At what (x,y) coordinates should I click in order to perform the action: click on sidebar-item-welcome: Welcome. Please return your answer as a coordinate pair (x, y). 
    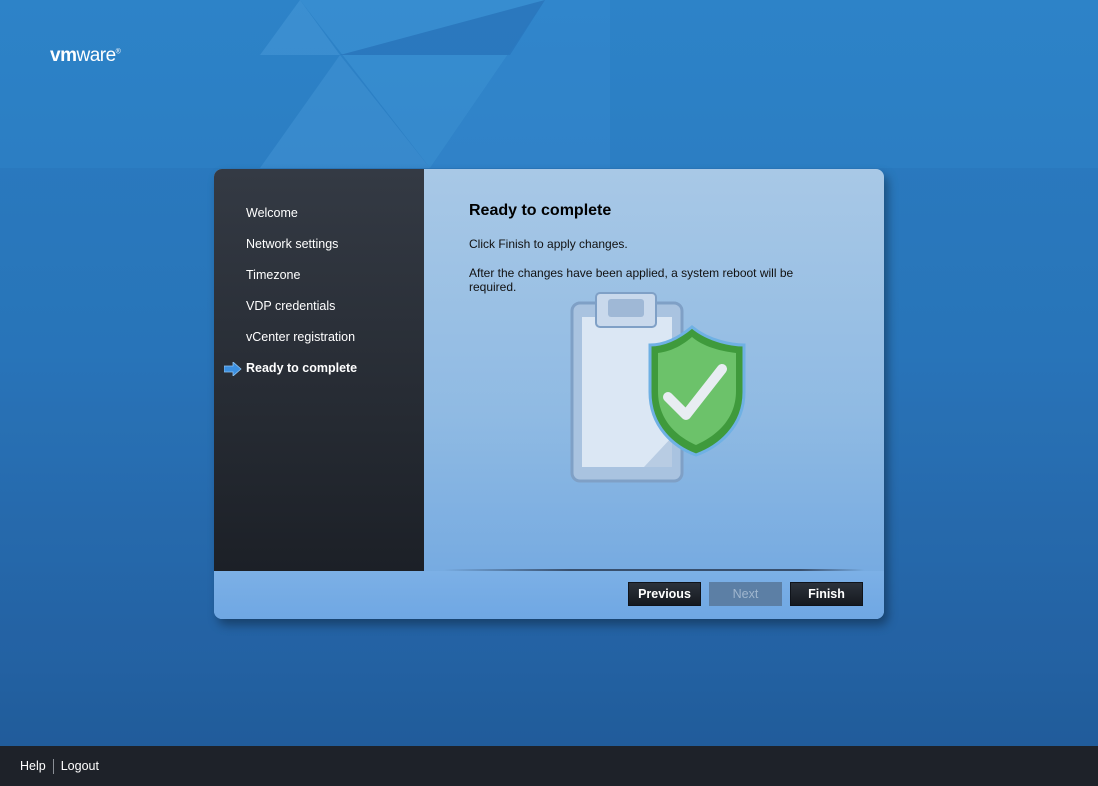
    Looking at the image, I should click on (272, 213).